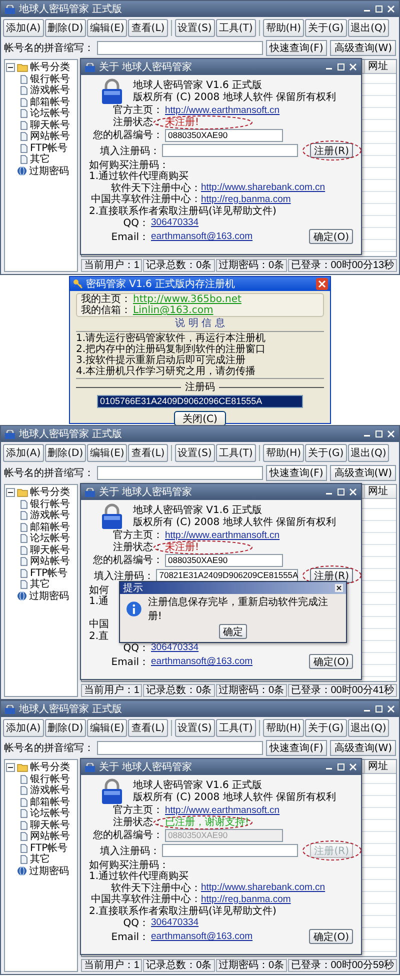 The height and width of the screenshot is (980, 400). I want to click on code-field: 0105766E31A2409D9062096CE81555A, so click(200, 401).